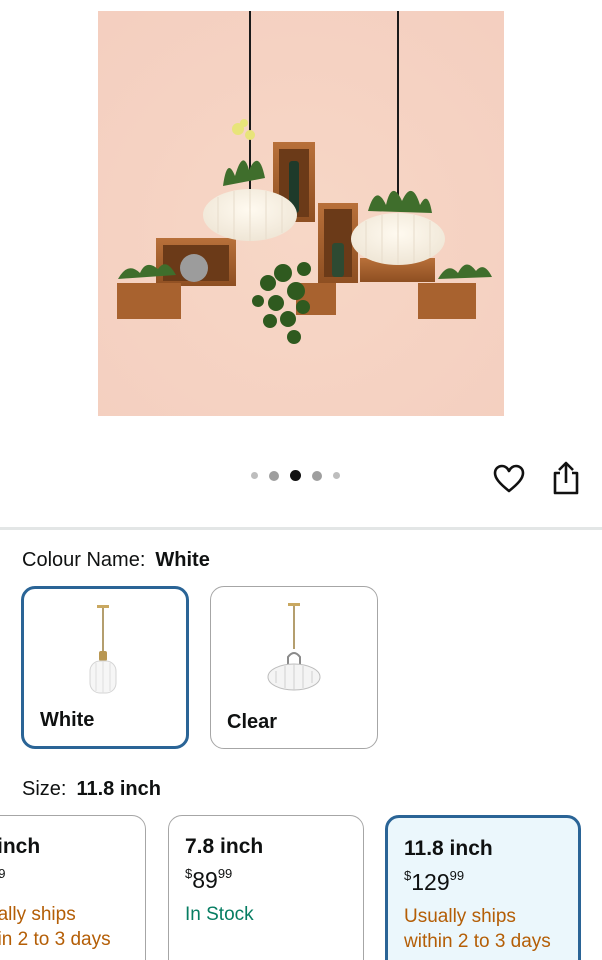 The height and width of the screenshot is (960, 602). Describe the element at coordinates (301, 528) in the screenshot. I see `section-divider` at that location.